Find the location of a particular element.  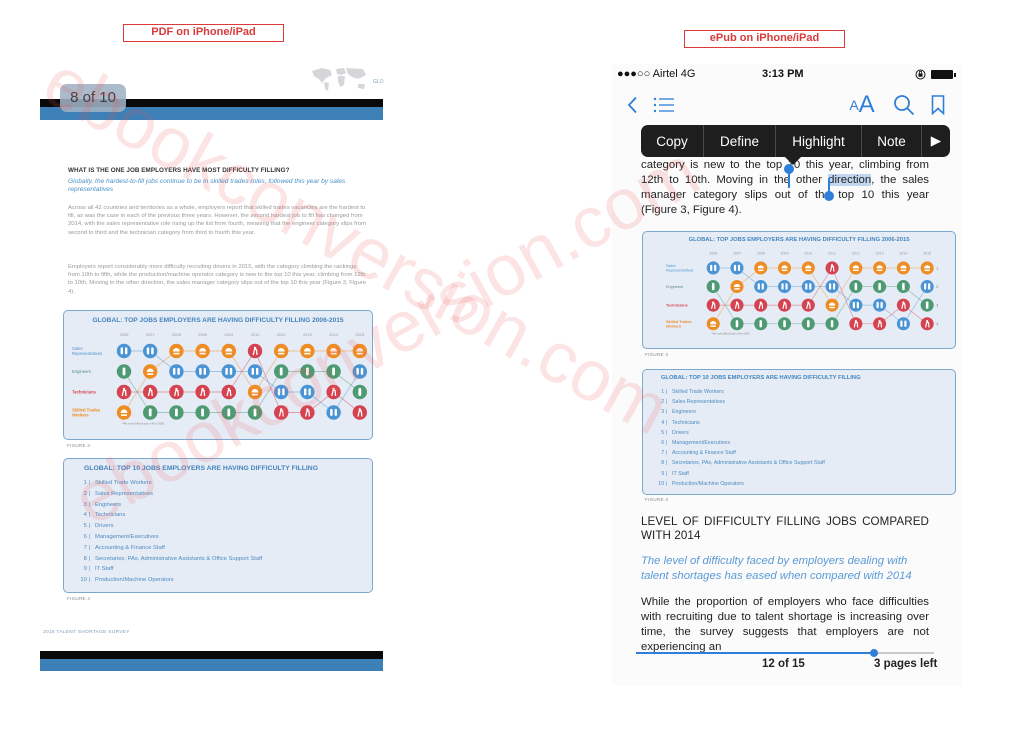

series-line-S is located at coordinates (242, 382).